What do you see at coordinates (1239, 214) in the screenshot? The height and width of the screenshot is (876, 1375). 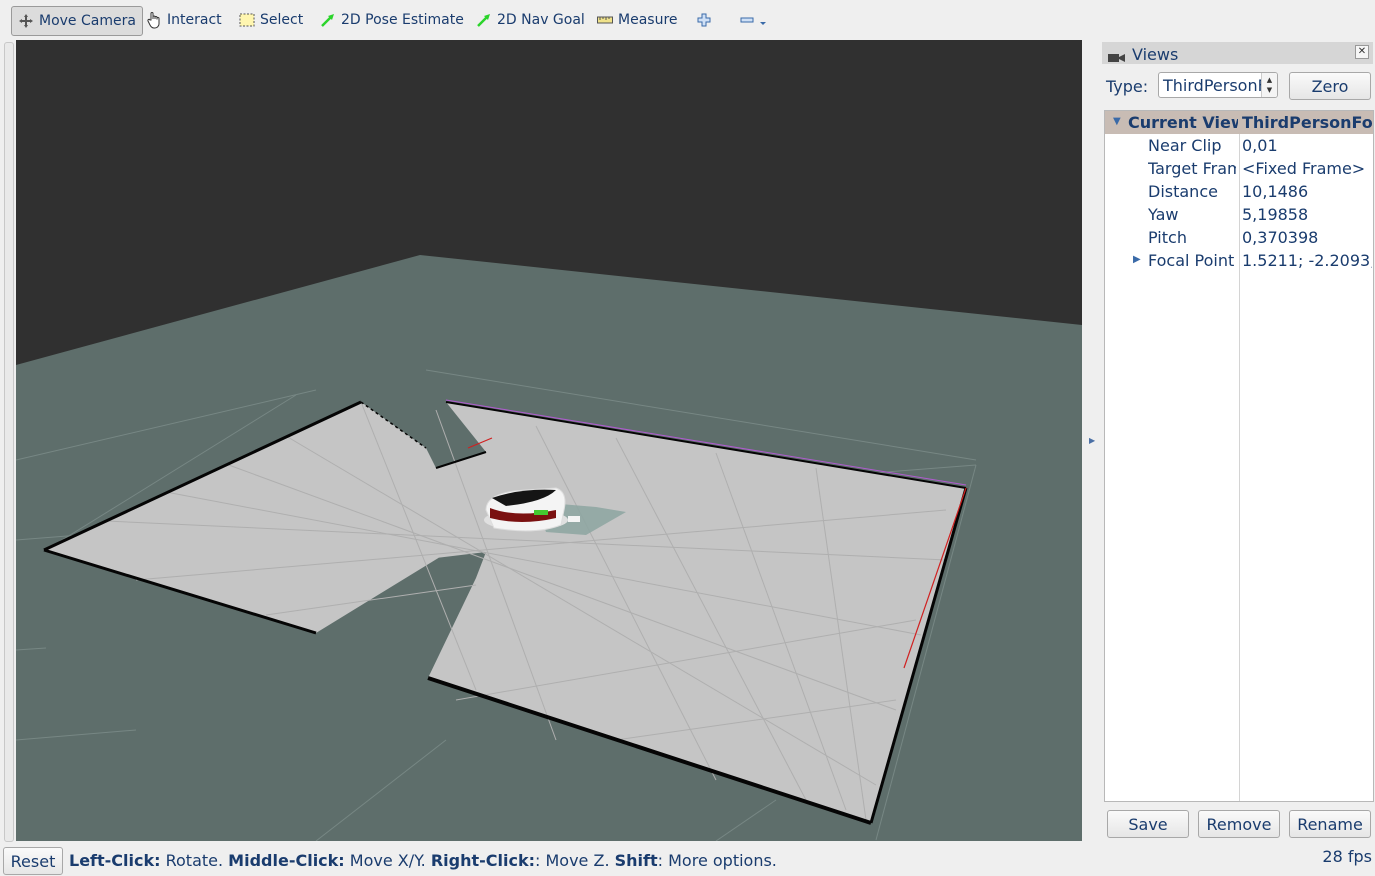 I see `property-row: Yaw 5,19858` at bounding box center [1239, 214].